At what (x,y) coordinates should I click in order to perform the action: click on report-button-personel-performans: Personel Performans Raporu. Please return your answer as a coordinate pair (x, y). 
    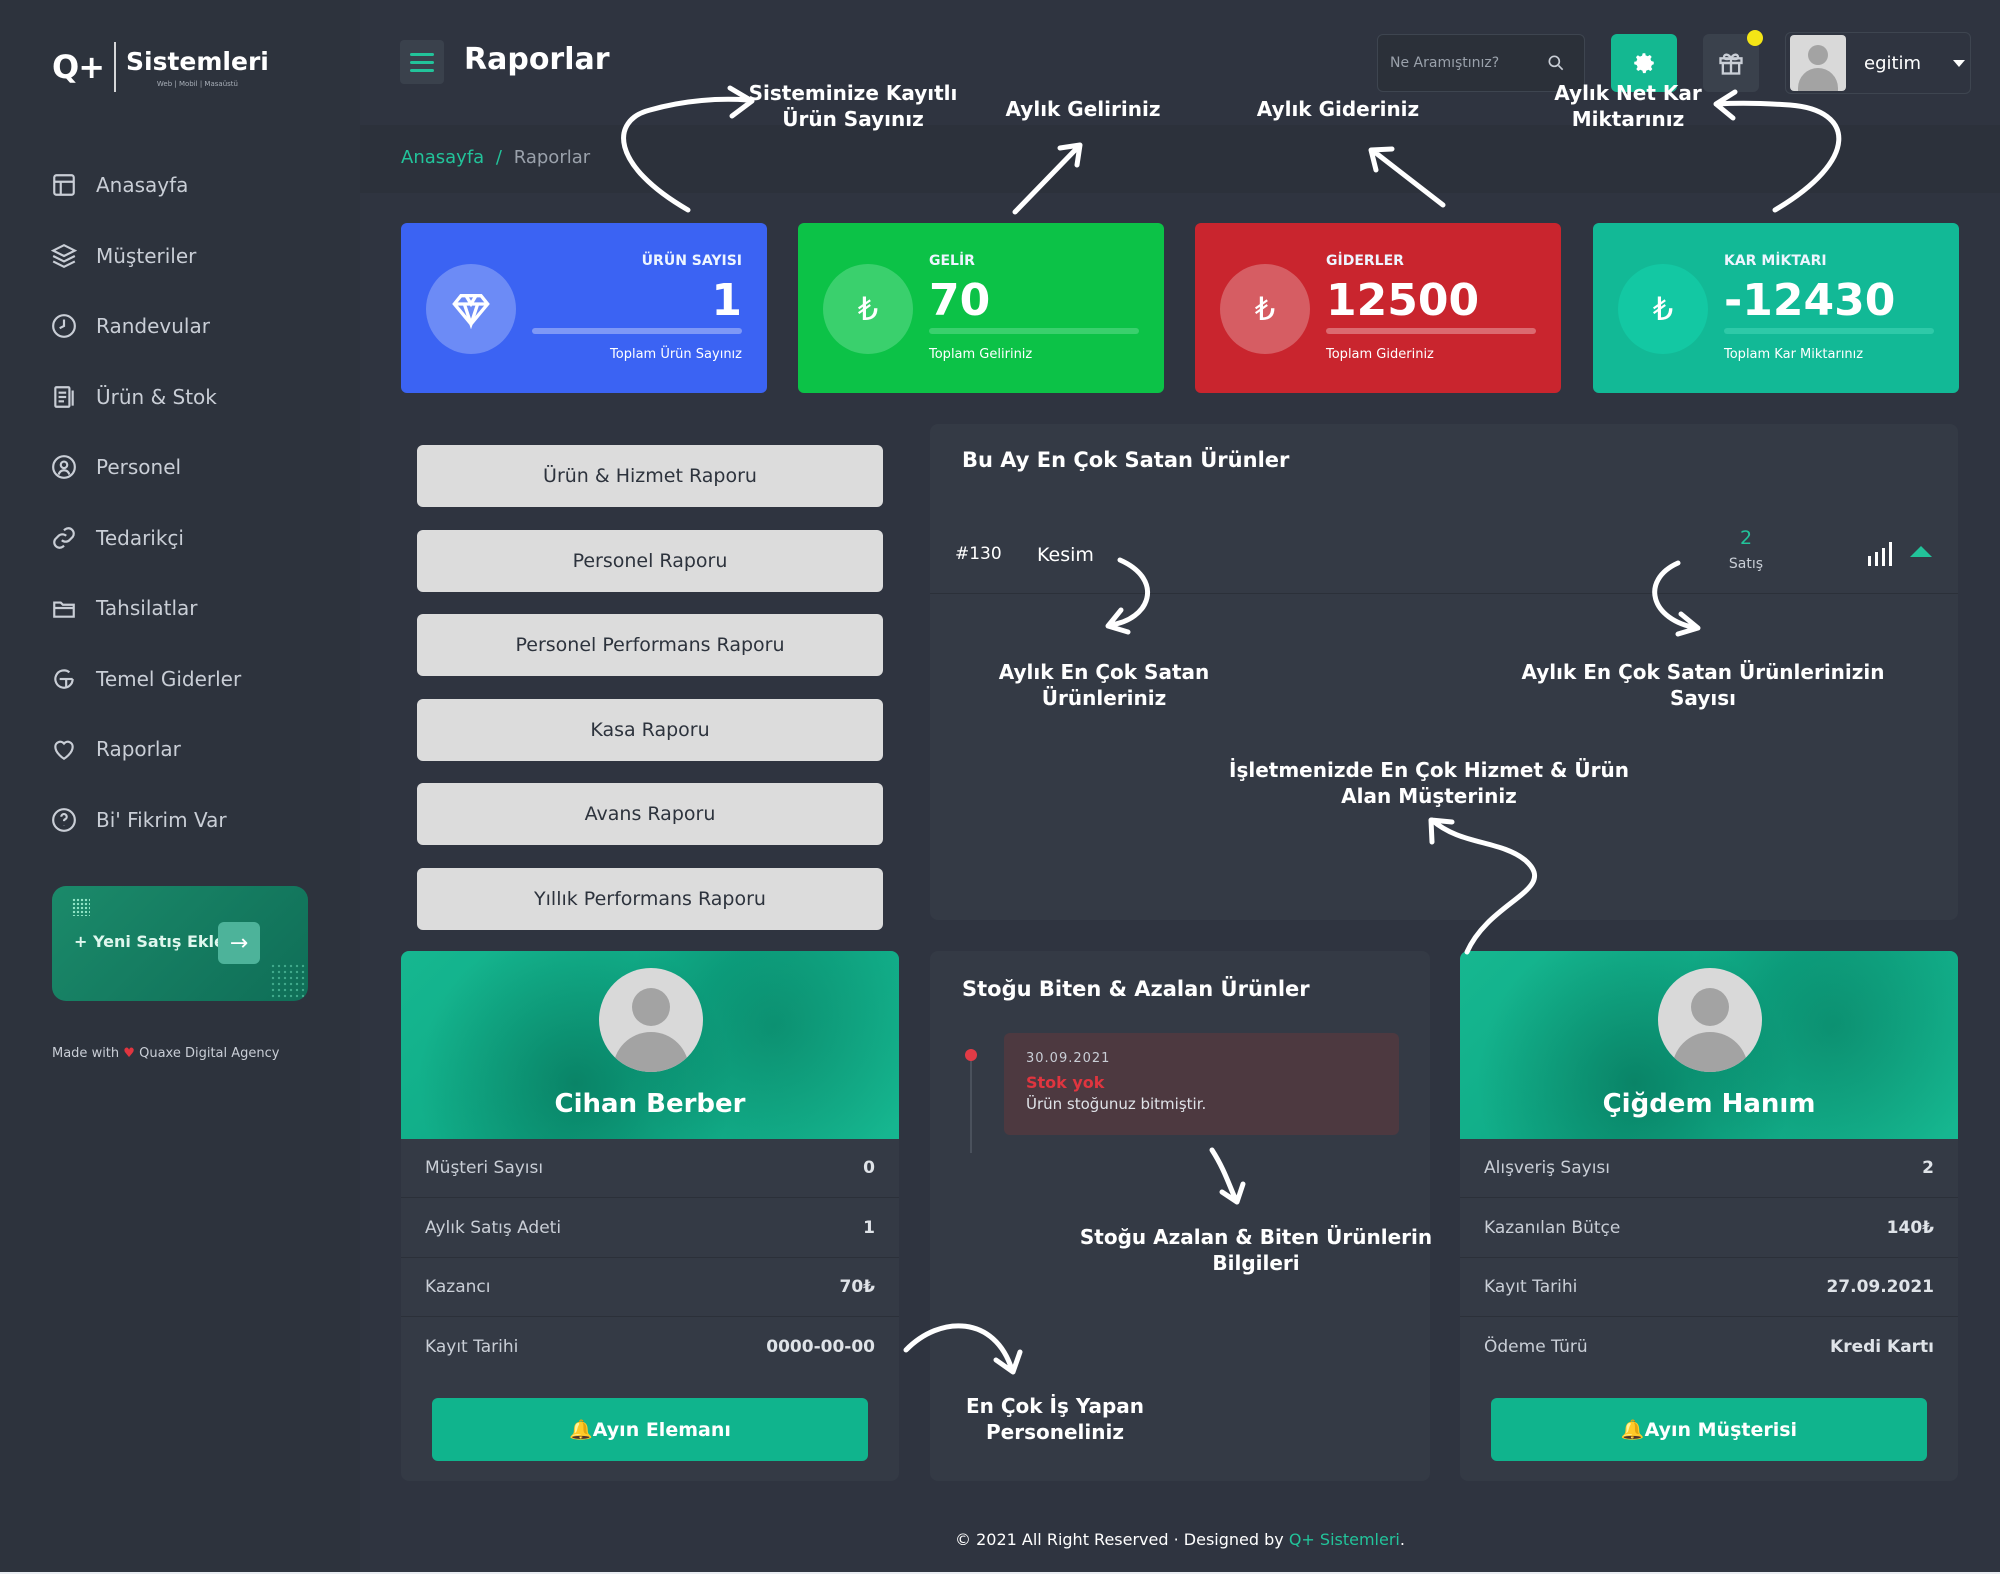
    Looking at the image, I should click on (650, 645).